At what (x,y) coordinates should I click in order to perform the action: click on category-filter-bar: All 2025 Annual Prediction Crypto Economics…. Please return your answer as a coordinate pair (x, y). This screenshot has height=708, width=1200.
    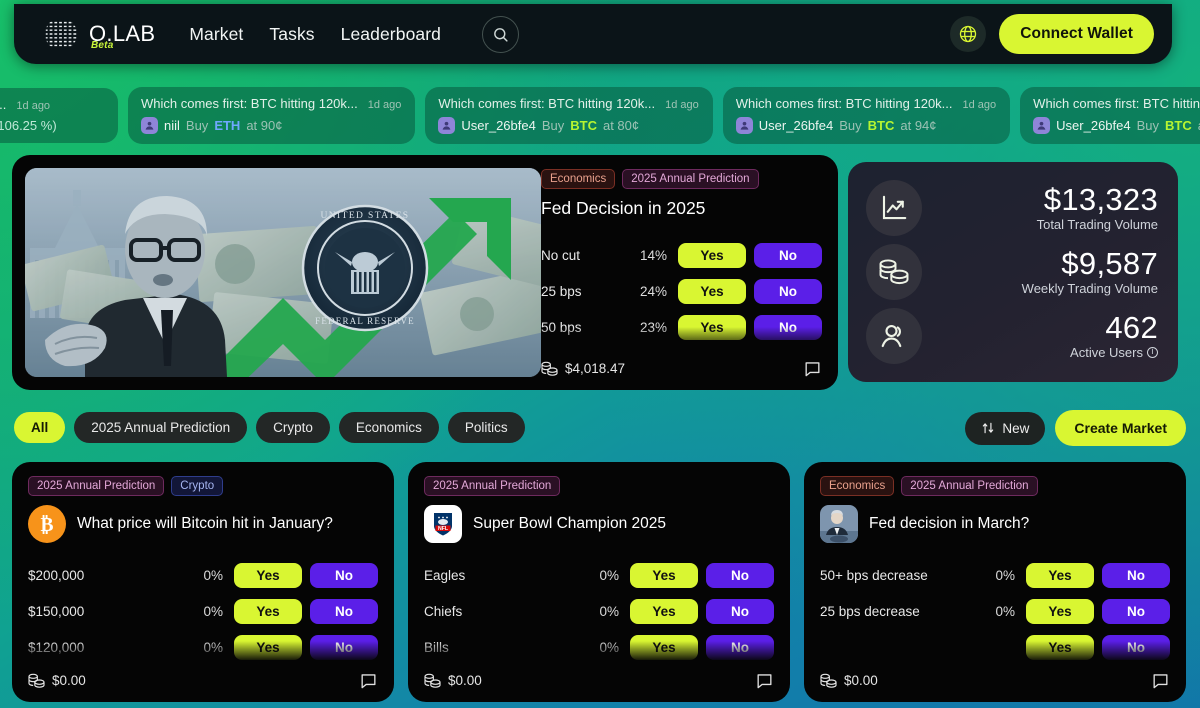
    Looking at the image, I should click on (269, 427).